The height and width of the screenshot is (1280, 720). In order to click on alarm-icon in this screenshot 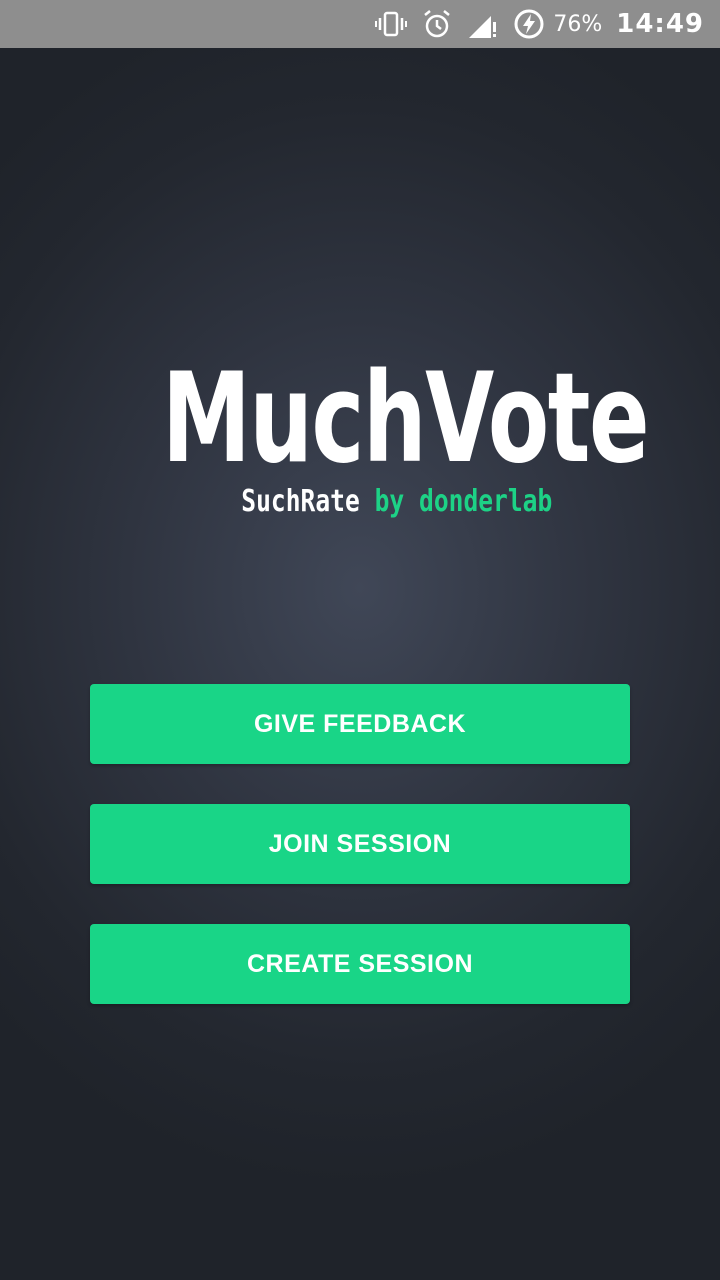, I will do `click(437, 24)`.